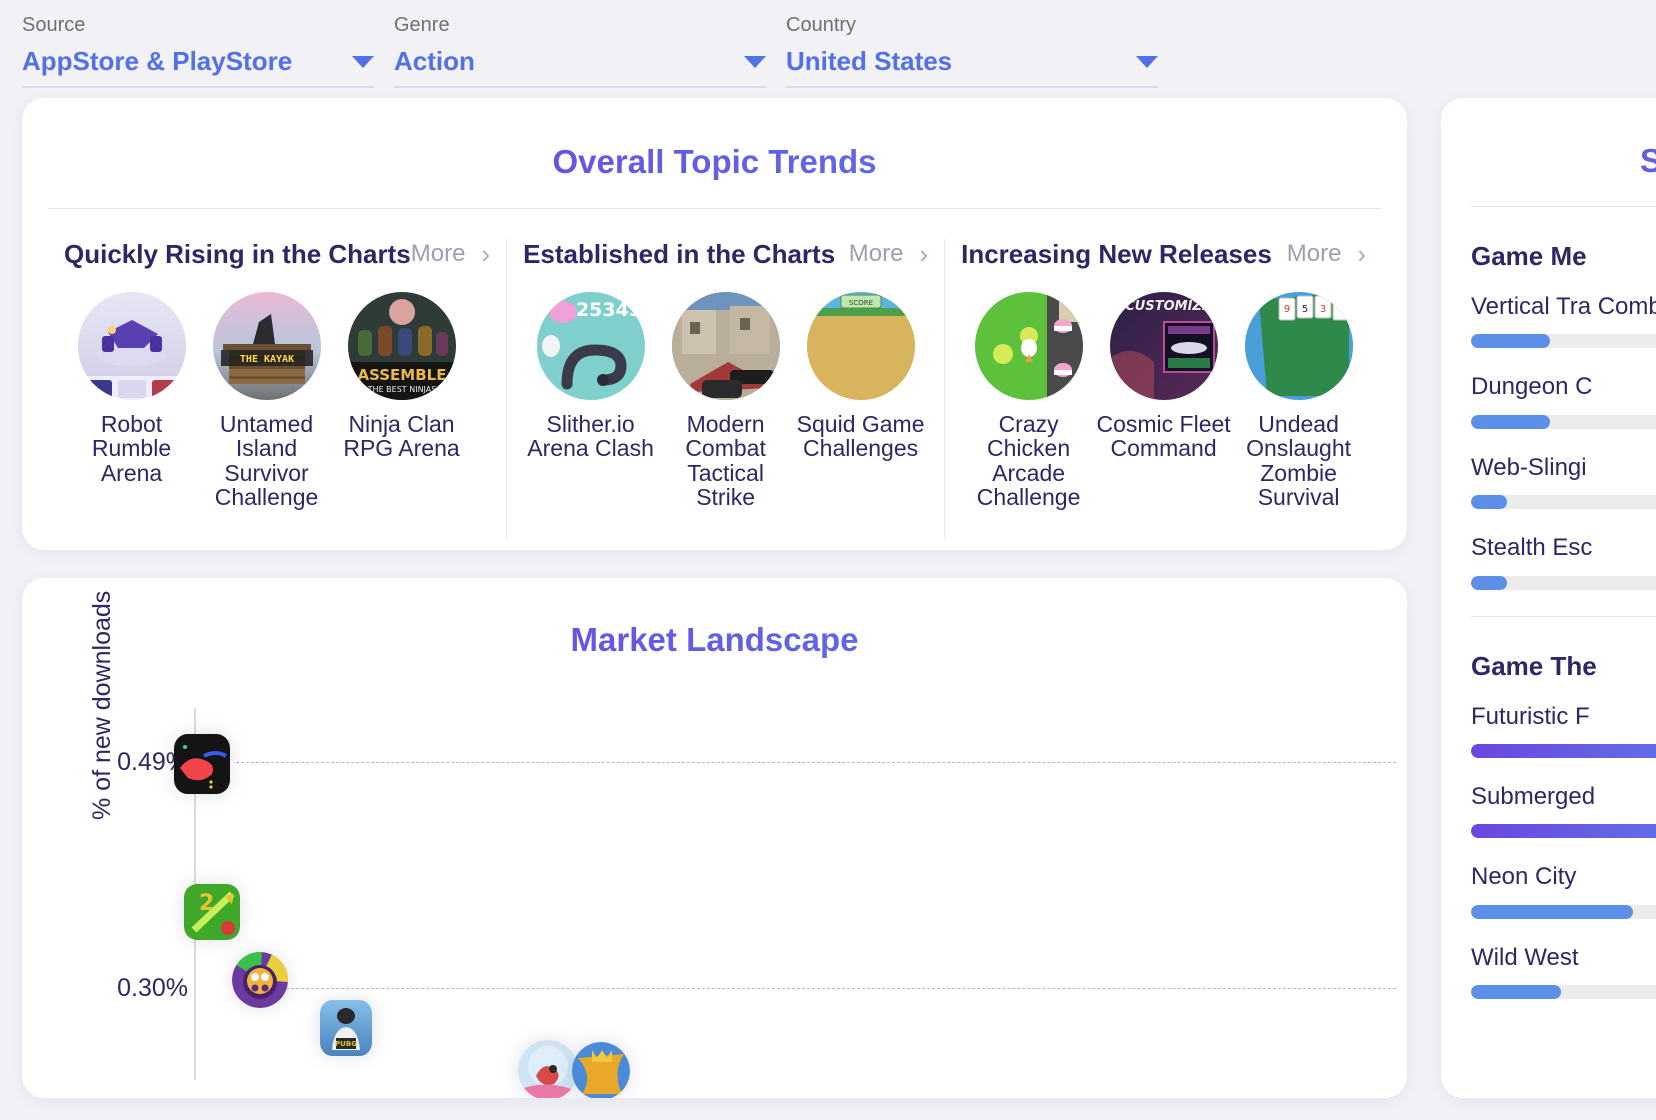 This screenshot has height=1120, width=1656. I want to click on app-tile: CUSTOMIZE Cosmic Fleet Command, so click(1163, 400).